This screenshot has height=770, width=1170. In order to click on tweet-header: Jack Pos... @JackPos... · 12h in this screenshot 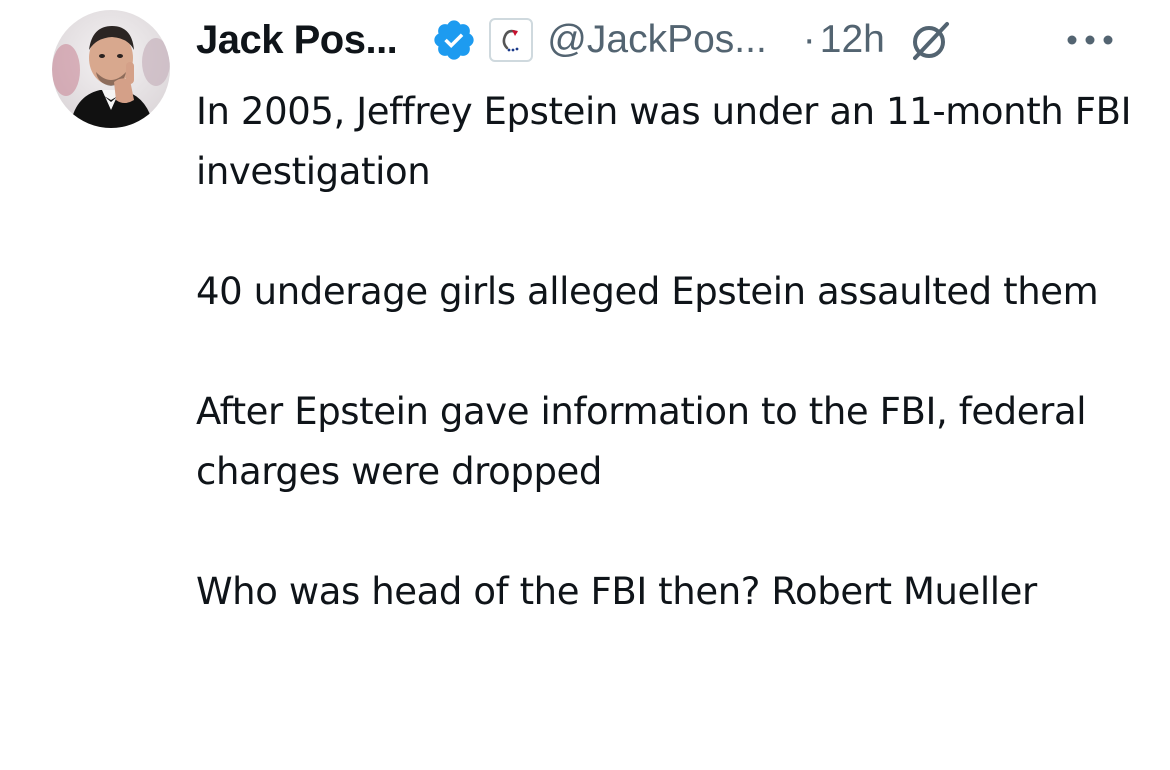, I will do `click(655, 40)`.